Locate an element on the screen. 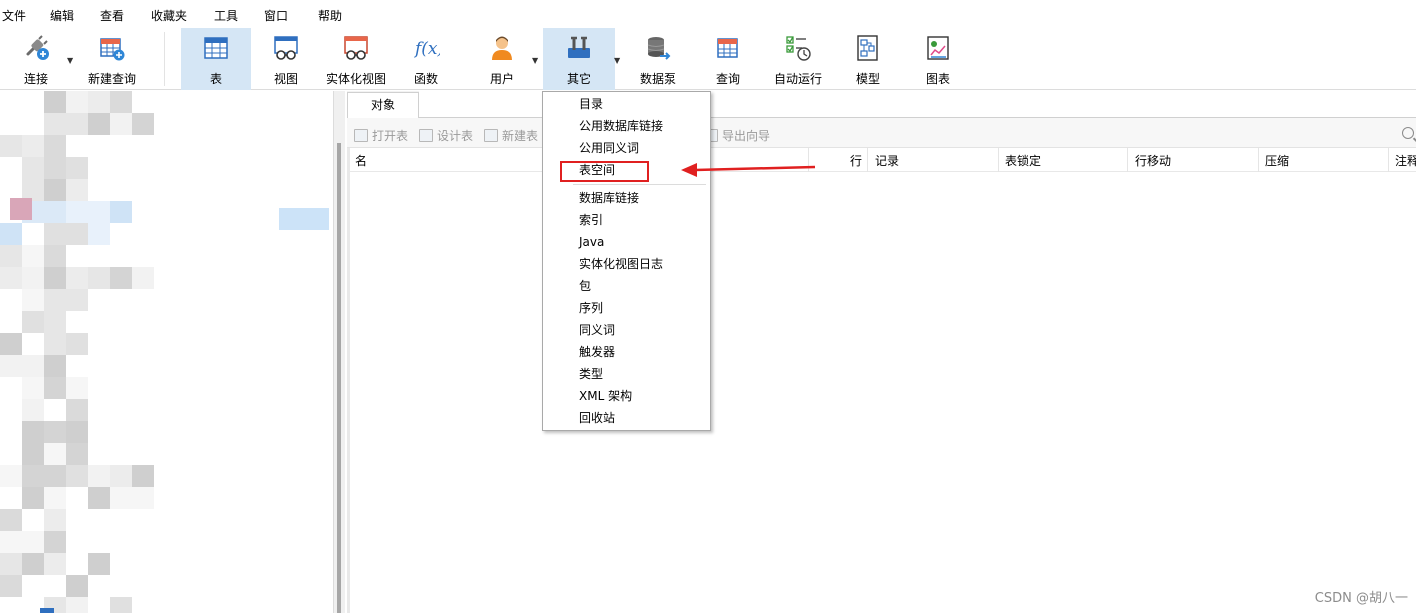 The width and height of the screenshot is (1416, 613). design-table-button: 设计表 is located at coordinates (446, 135).